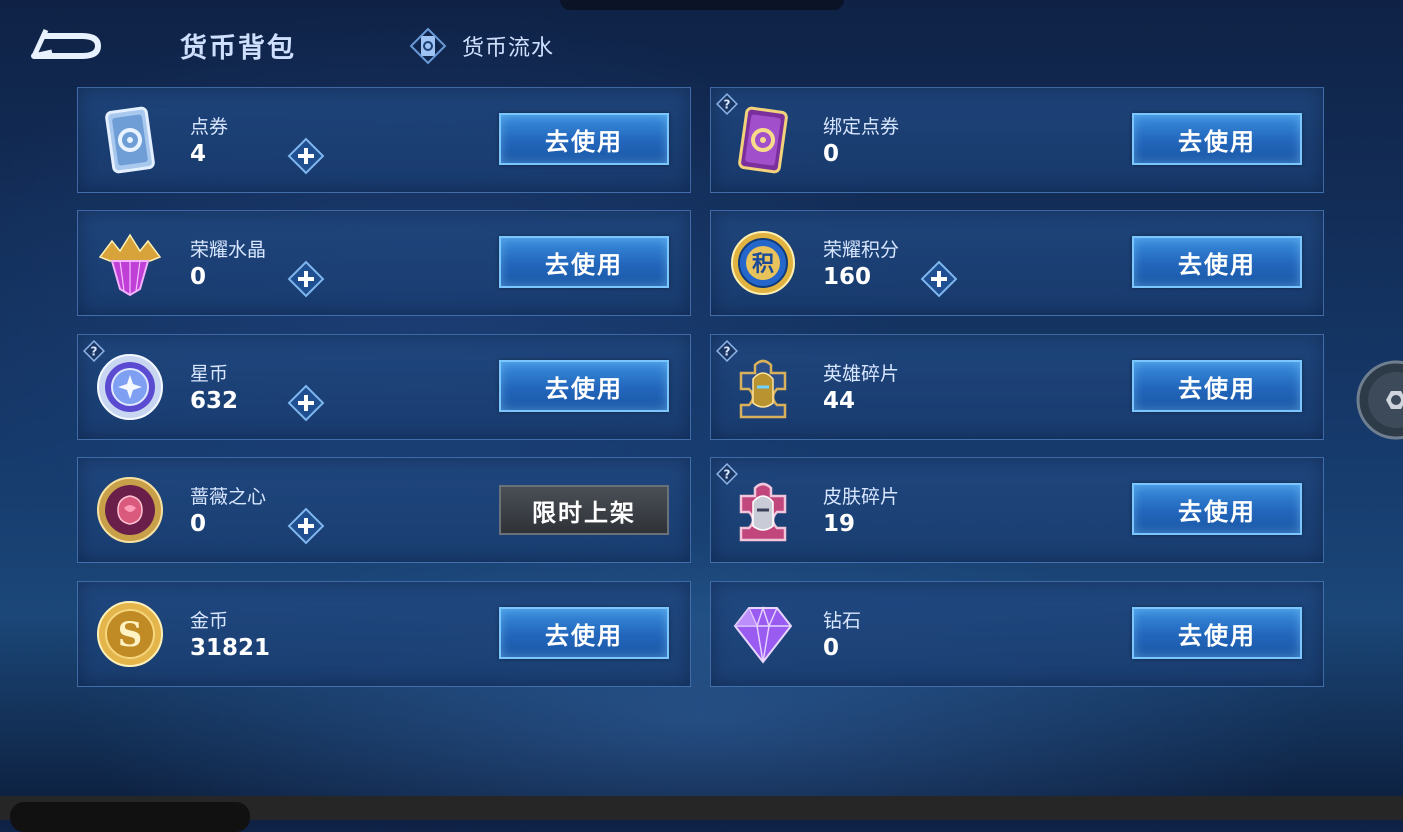 This screenshot has height=832, width=1403. I want to click on page-title: 货币背包, so click(238, 48).